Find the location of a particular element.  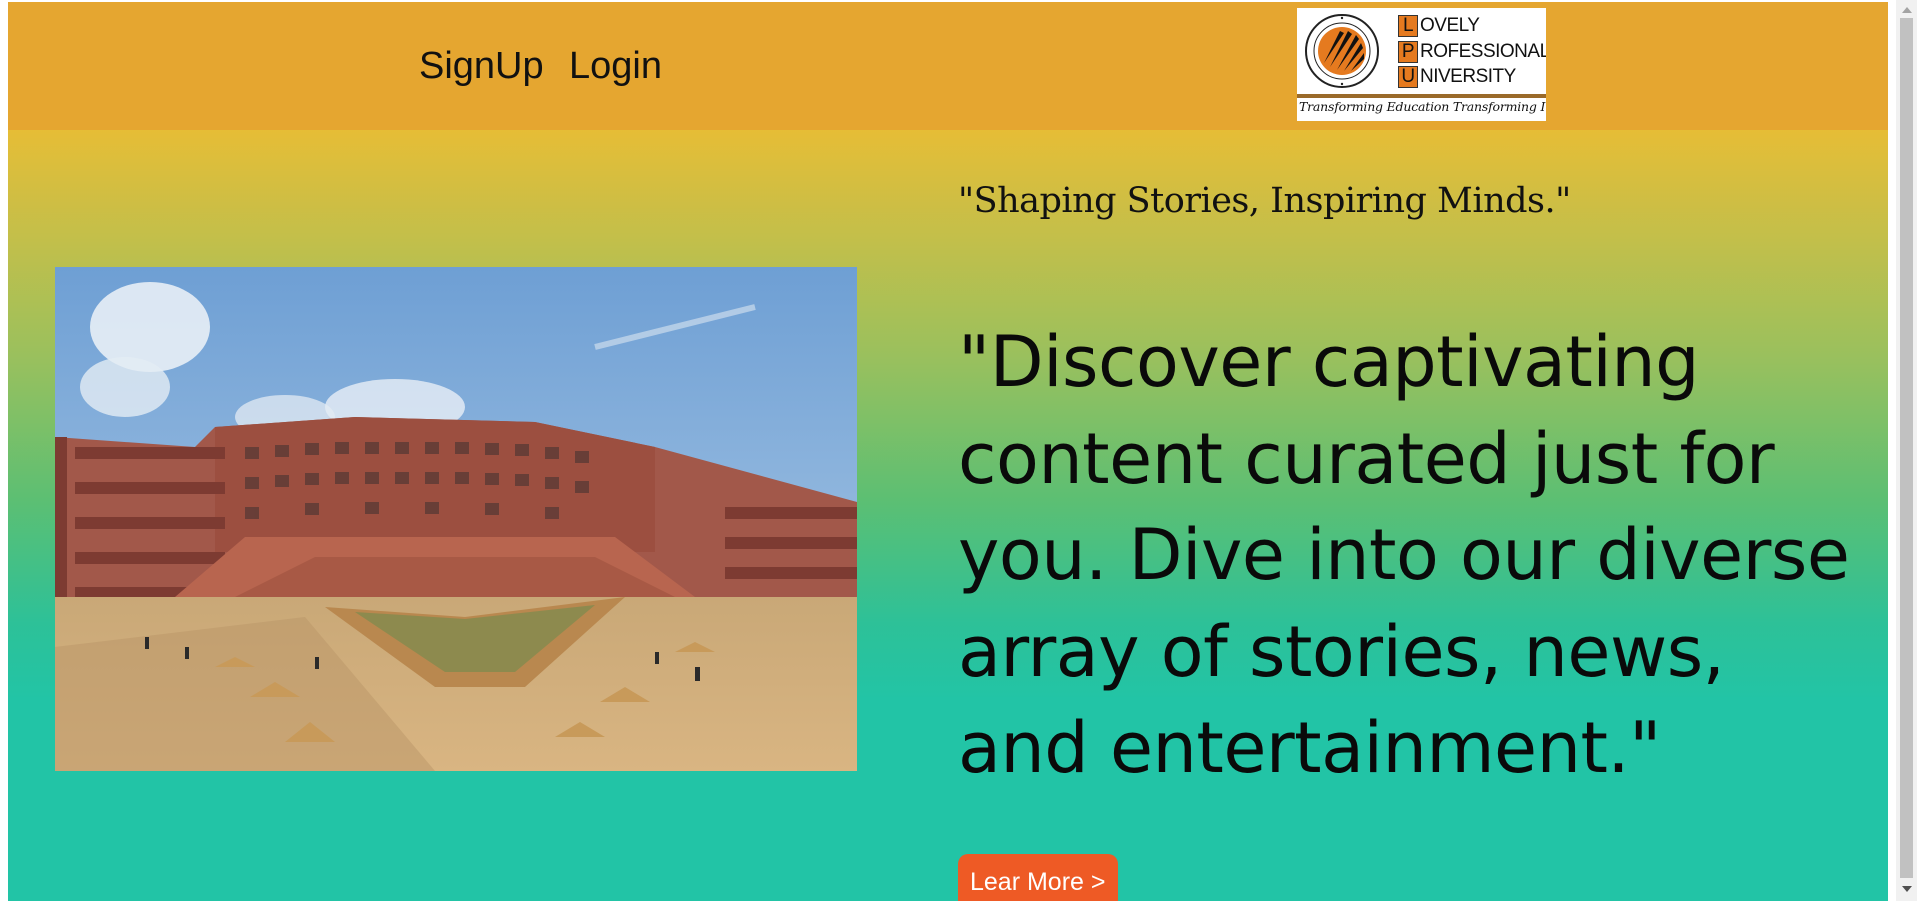

logo-initial-p: P is located at coordinates (1408, 52).